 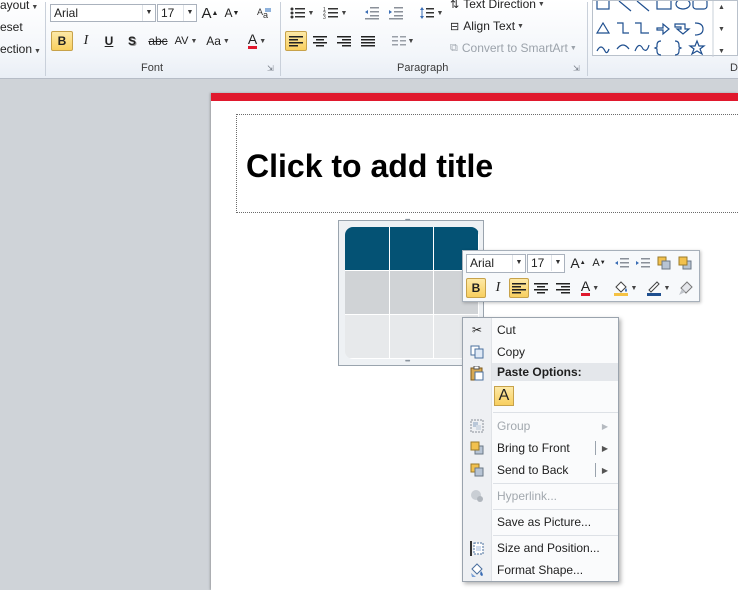 I want to click on layout-label: ayout, so click(x=15, y=6).